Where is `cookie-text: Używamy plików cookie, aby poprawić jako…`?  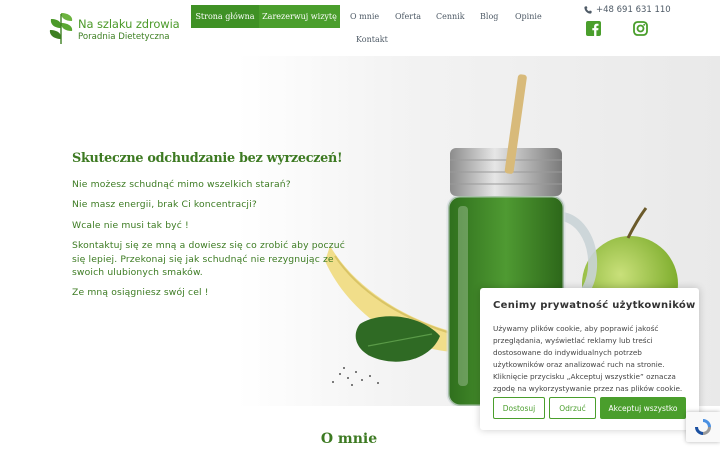
cookie-text: Używamy plików cookie, aby poprawić jako… is located at coordinates (588, 358).